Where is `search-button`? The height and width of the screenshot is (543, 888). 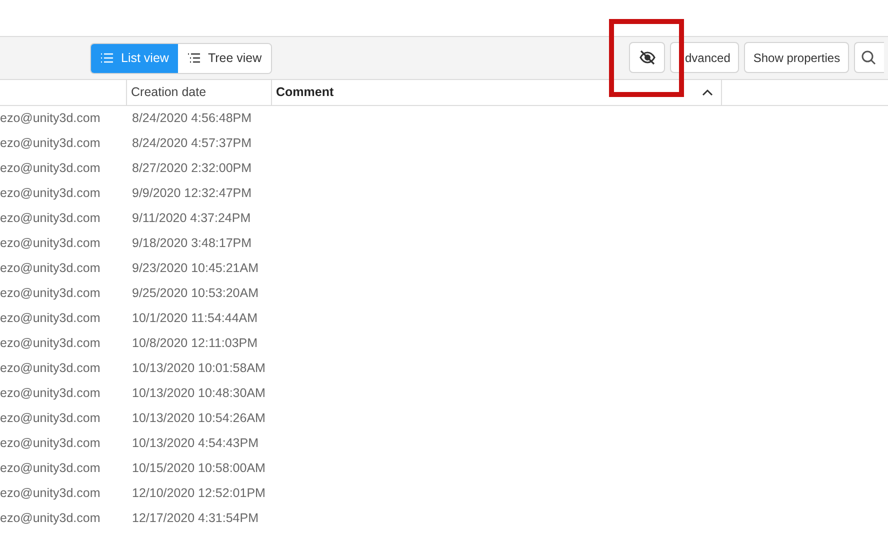 search-button is located at coordinates (869, 57).